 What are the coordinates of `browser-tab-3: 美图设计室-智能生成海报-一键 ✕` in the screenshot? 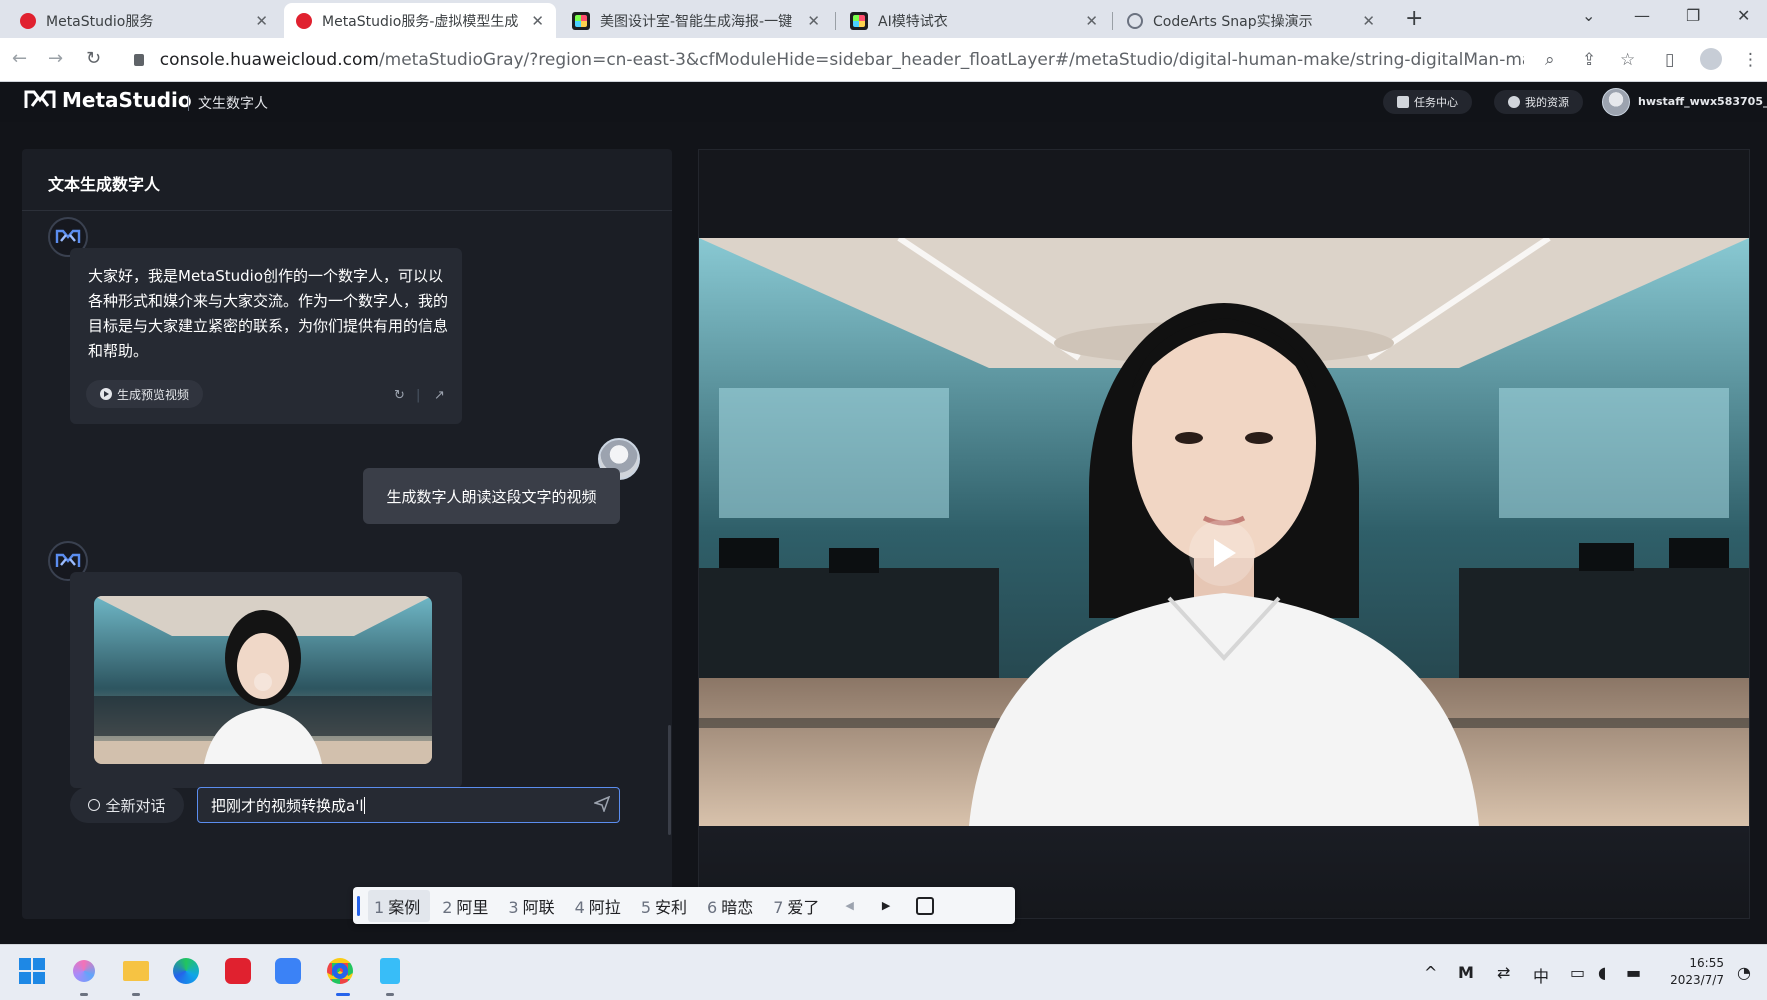 It's located at (696, 20).